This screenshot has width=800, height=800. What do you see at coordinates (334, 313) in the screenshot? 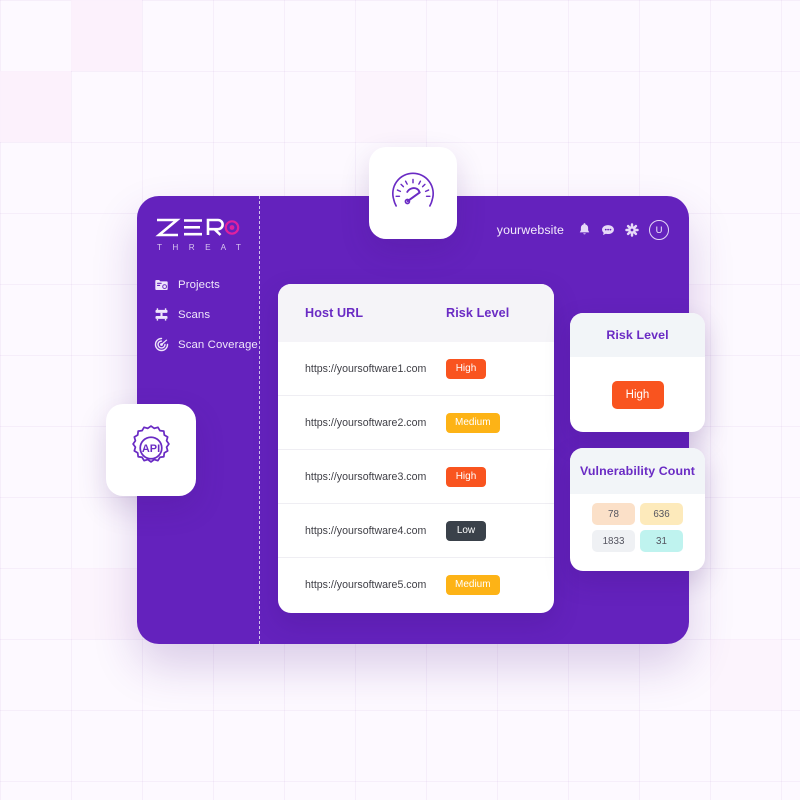
I see `column-header-host-url: Host URL` at bounding box center [334, 313].